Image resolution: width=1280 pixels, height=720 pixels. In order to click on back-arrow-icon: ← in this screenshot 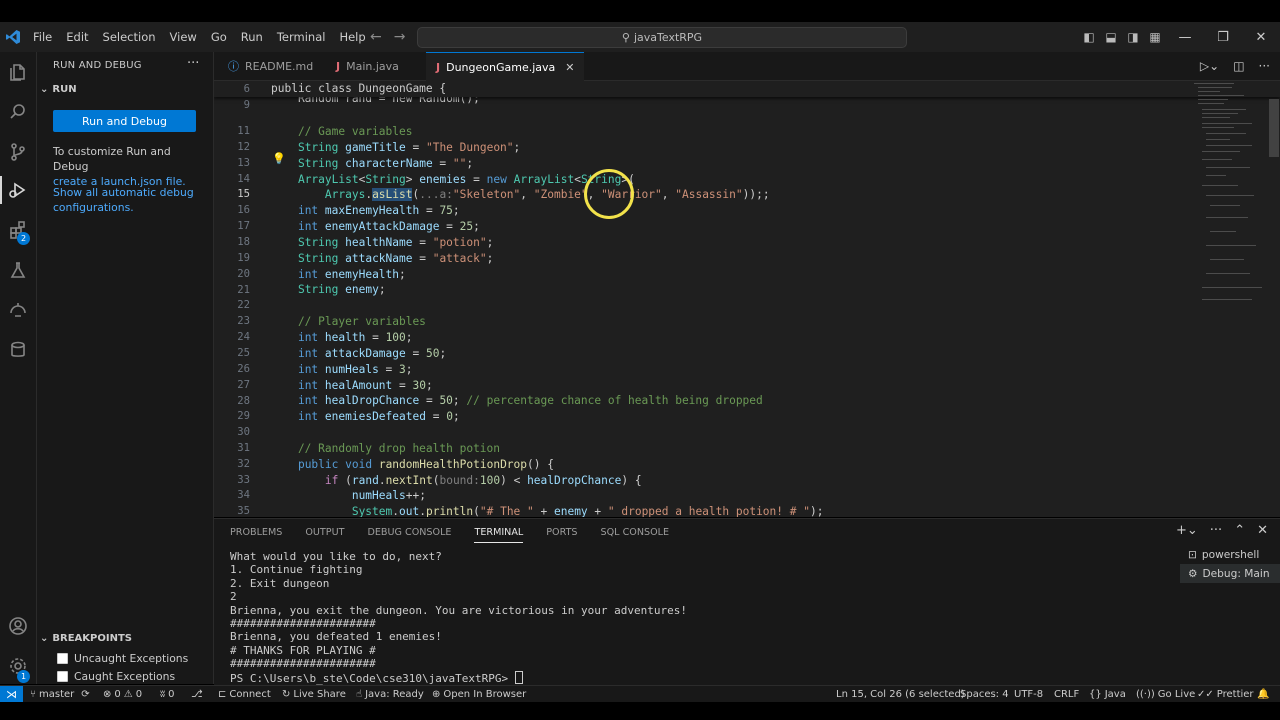, I will do `click(376, 37)`.